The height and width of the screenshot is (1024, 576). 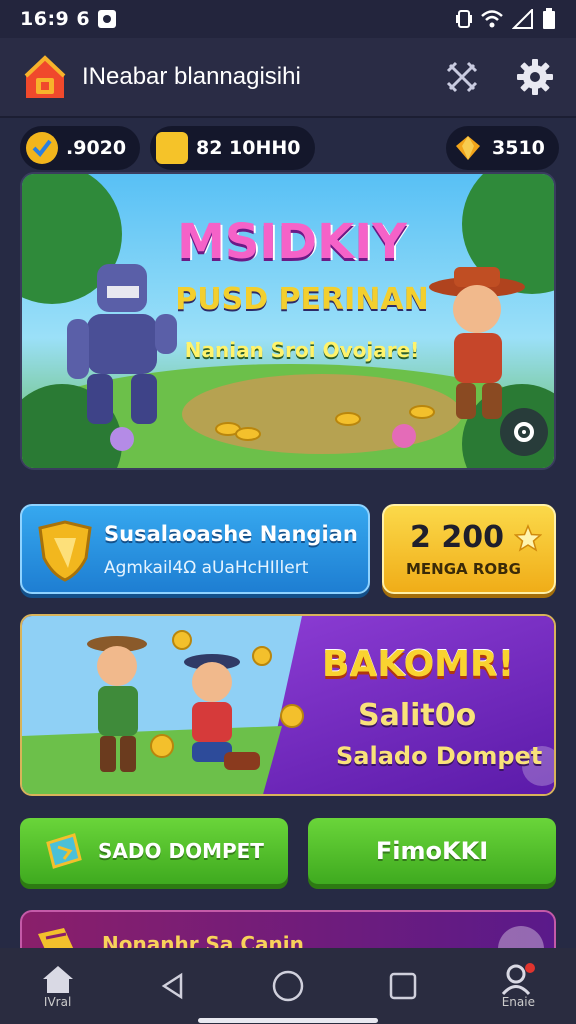 I want to click on settings-gear-icon, so click(x=535, y=77).